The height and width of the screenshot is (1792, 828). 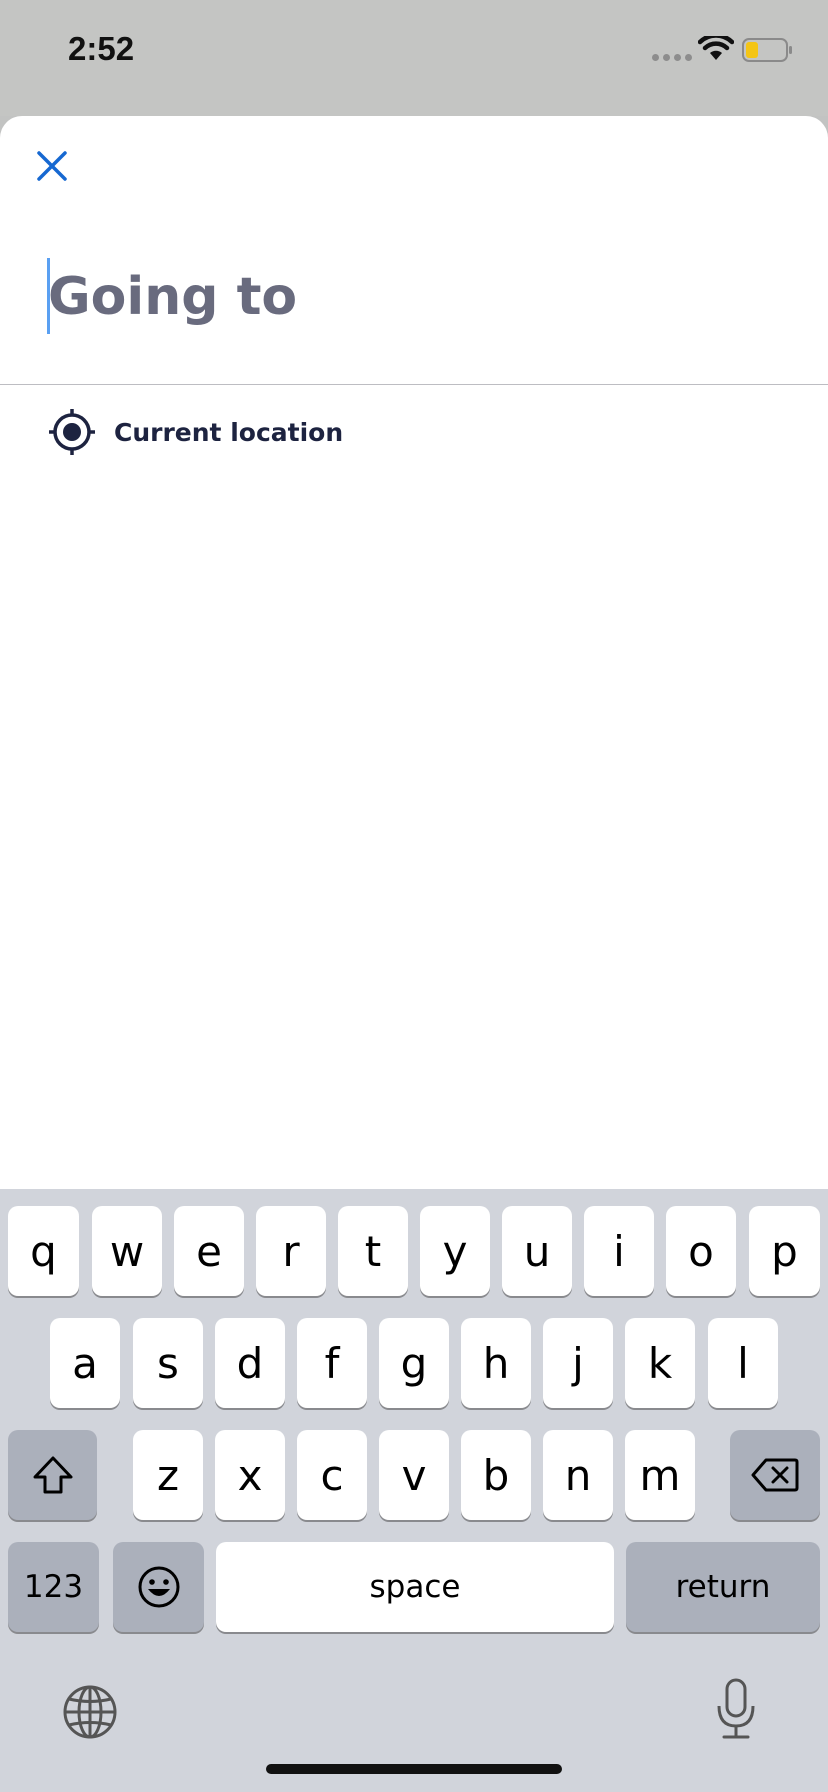 What do you see at coordinates (414, 58) in the screenshot?
I see `status-bar: 2:52` at bounding box center [414, 58].